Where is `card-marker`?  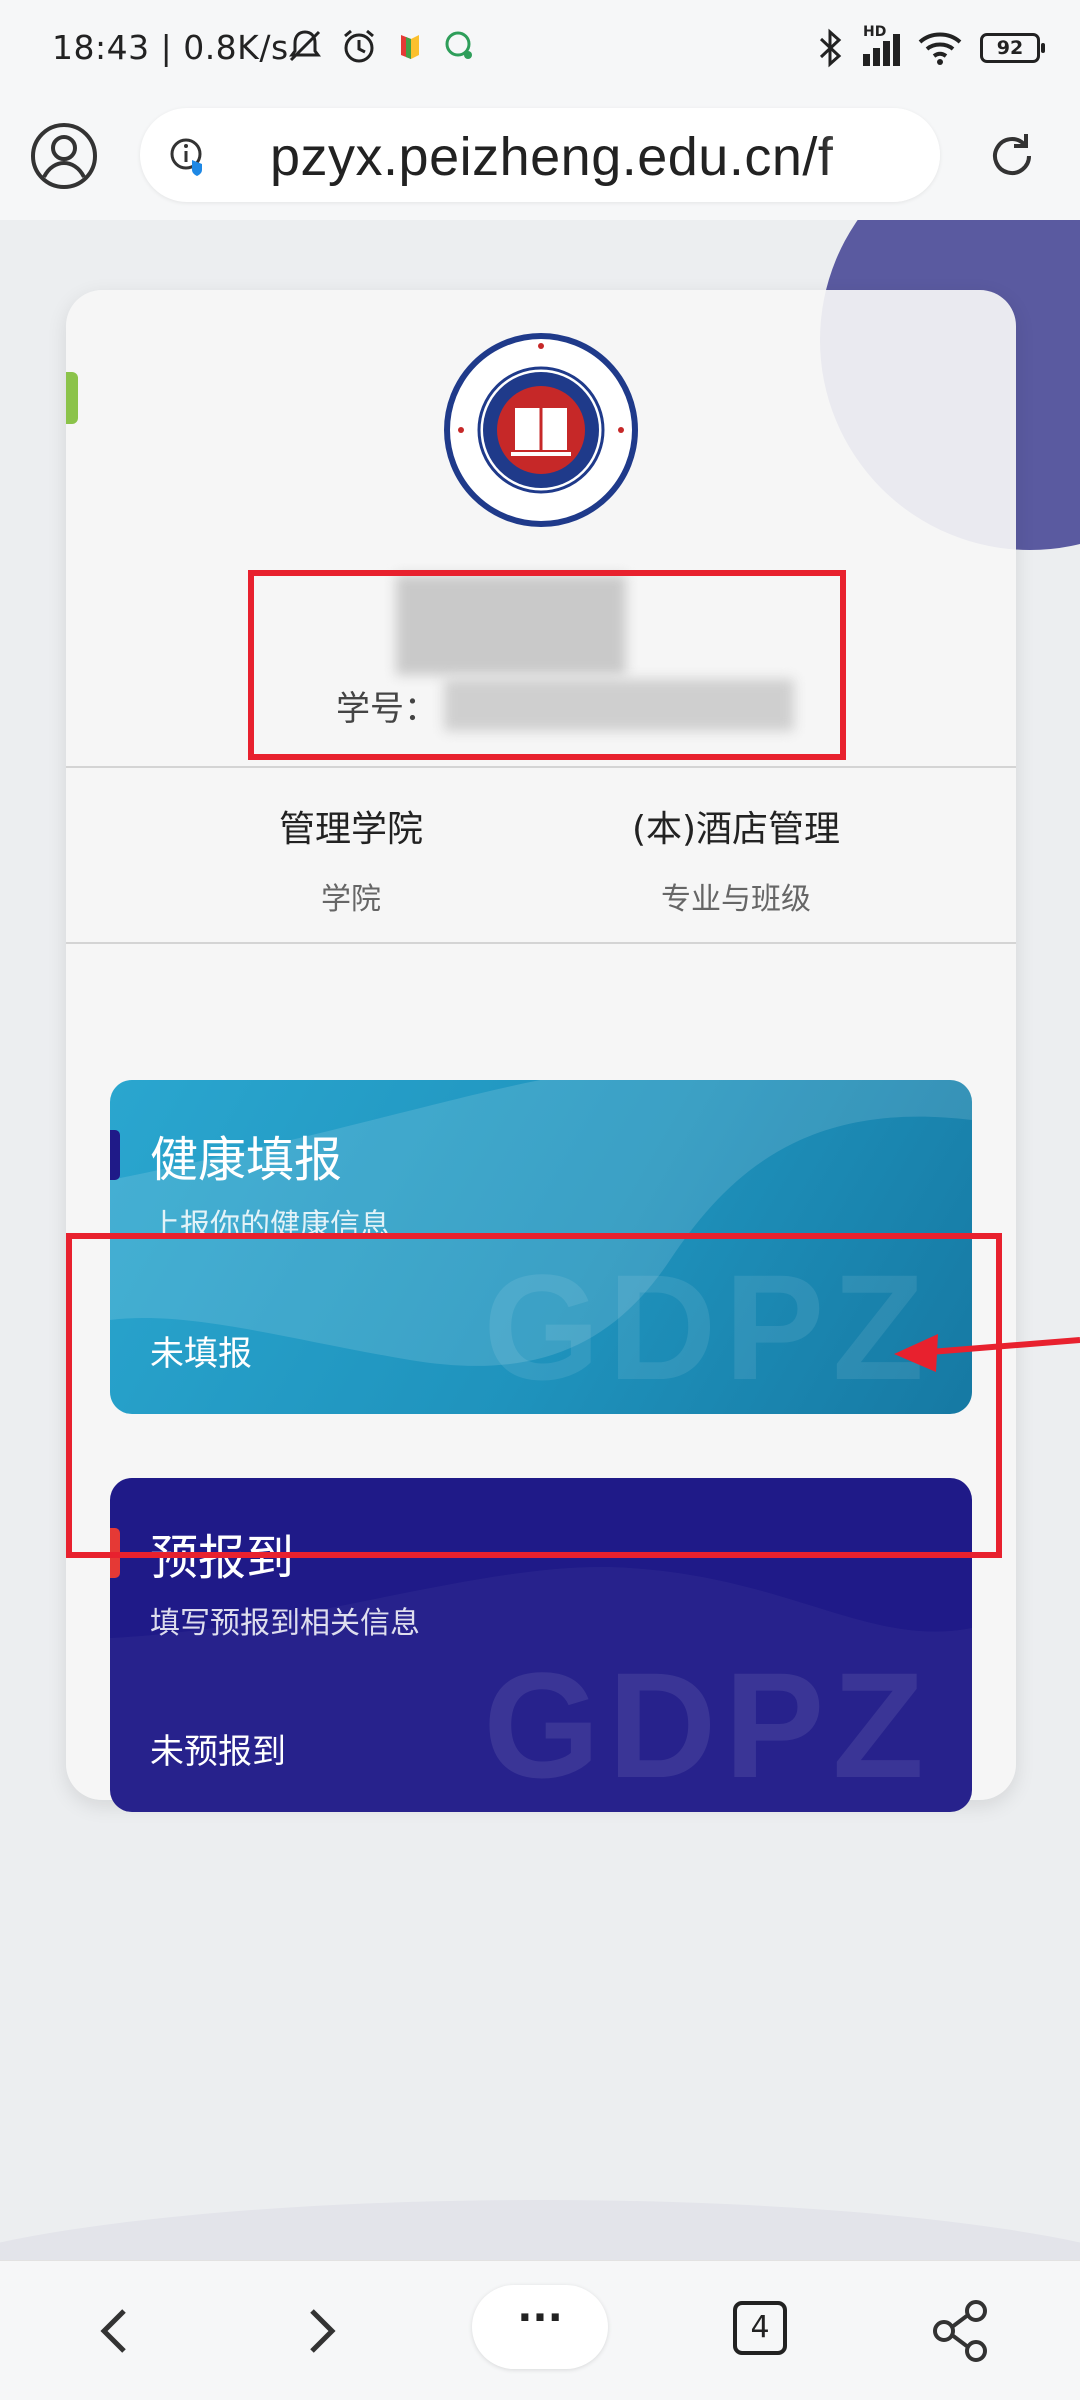
card-marker is located at coordinates (115, 1155).